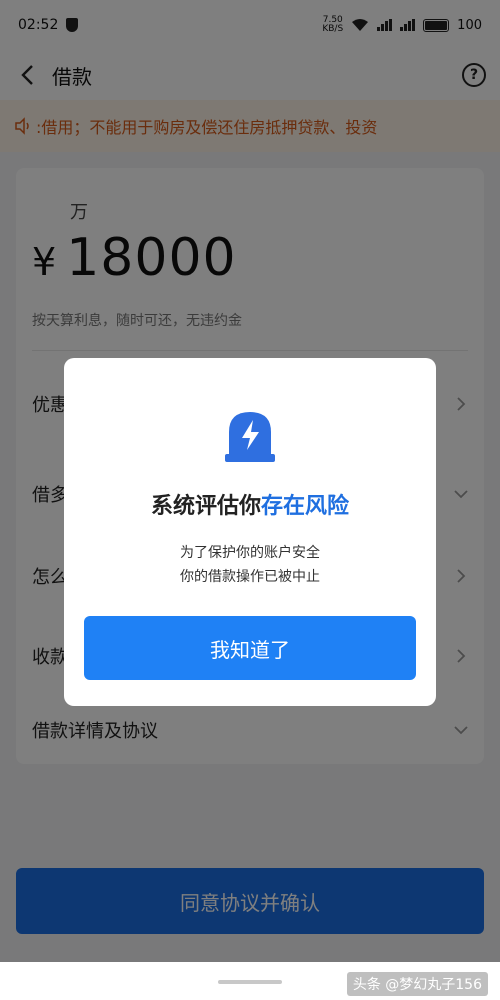  What do you see at coordinates (250, 577) in the screenshot?
I see `dialog-message-line-2: 你的借款操作已被中止` at bounding box center [250, 577].